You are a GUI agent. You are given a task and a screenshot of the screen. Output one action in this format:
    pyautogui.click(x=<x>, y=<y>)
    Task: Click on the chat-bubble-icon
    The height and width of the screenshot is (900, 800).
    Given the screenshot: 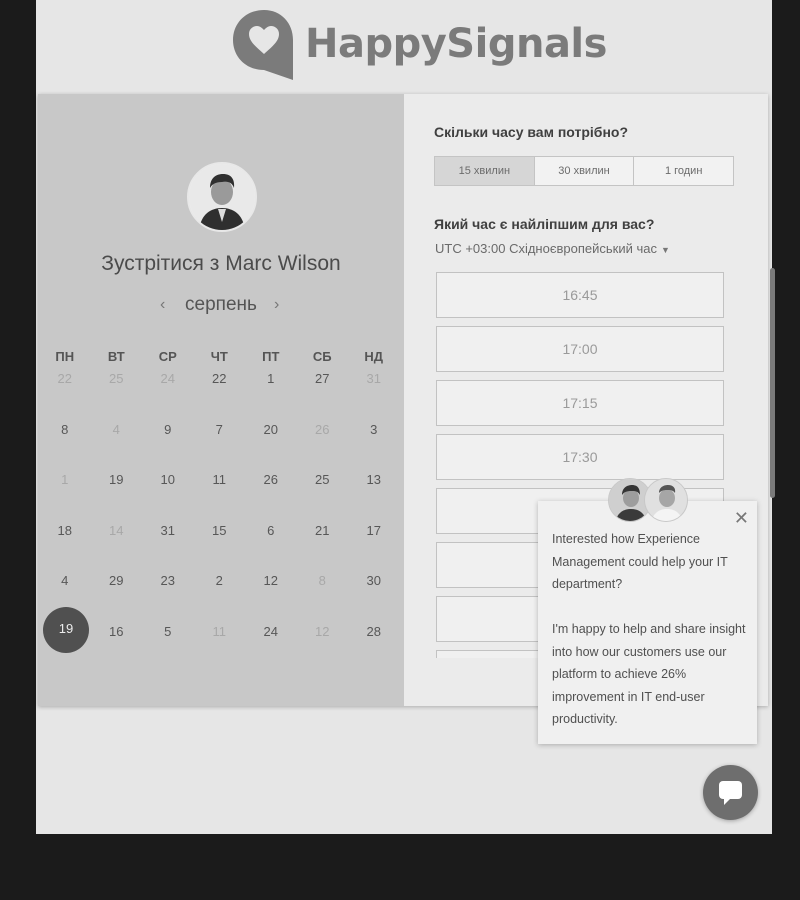 What is the action you would take?
    pyautogui.click(x=730, y=793)
    